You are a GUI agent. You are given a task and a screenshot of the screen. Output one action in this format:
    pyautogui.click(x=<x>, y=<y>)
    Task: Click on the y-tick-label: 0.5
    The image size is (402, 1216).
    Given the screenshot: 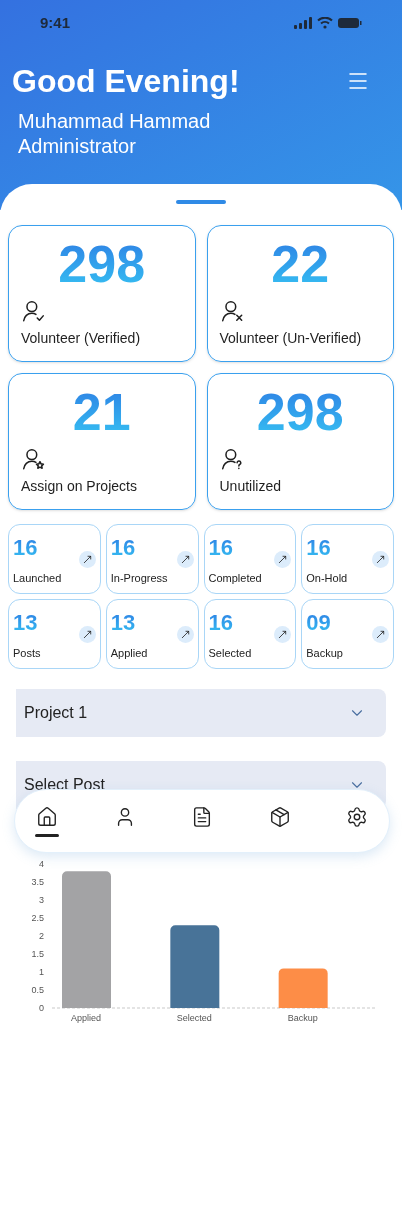 What is the action you would take?
    pyautogui.click(x=37, y=990)
    